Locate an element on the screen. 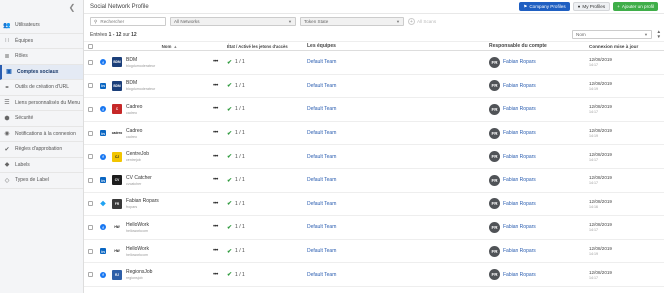 The width and height of the screenshot is (664, 293). profile-name-cell: CentreJob centrejob is located at coordinates (169, 156).